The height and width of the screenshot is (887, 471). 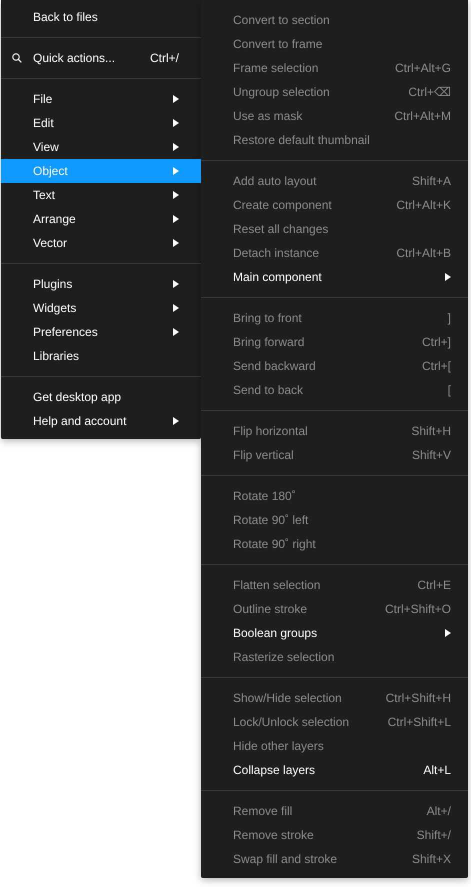 I want to click on item-label: Widgets, so click(x=55, y=308).